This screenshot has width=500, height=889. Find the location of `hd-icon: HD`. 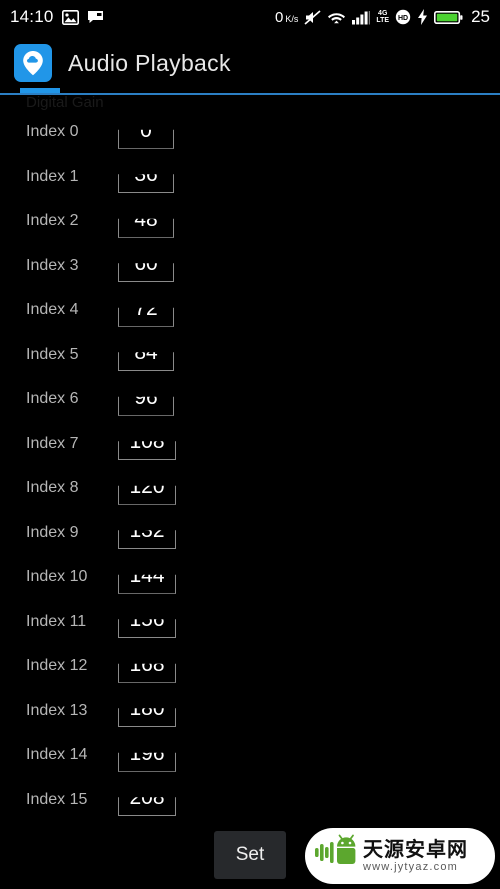

hd-icon: HD is located at coordinates (403, 17).